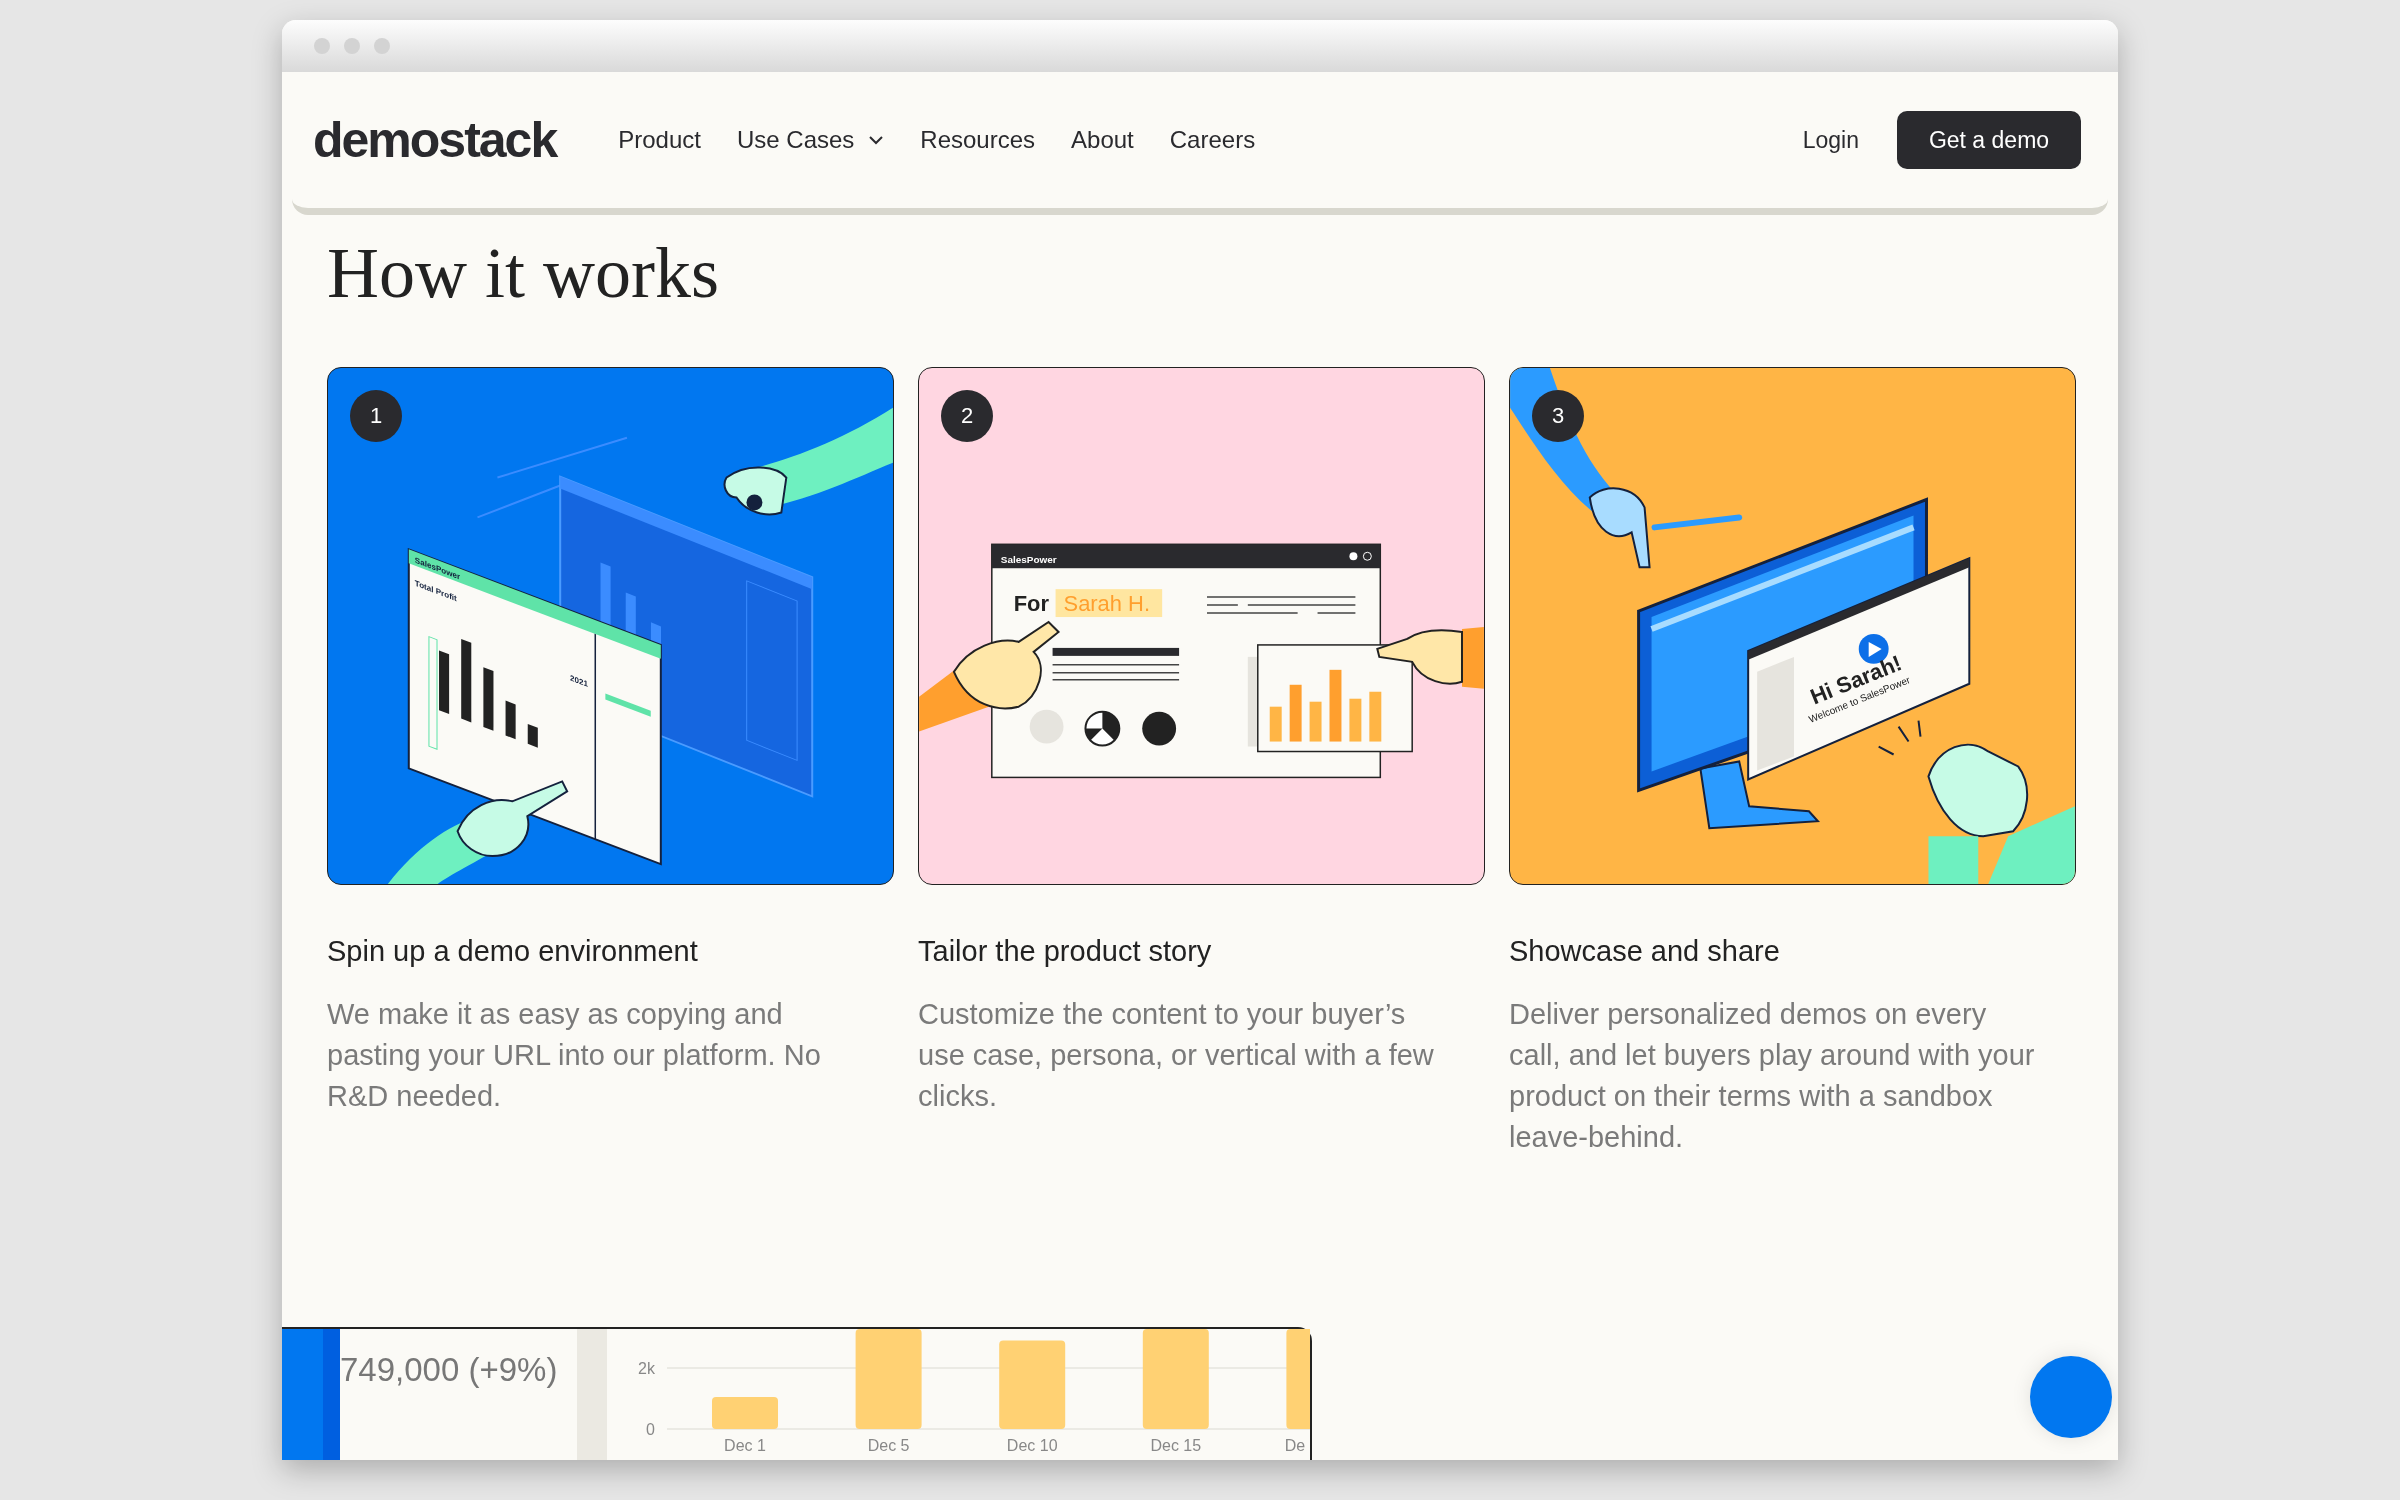  What do you see at coordinates (523, 273) in the screenshot?
I see `section-heading: How it works` at bounding box center [523, 273].